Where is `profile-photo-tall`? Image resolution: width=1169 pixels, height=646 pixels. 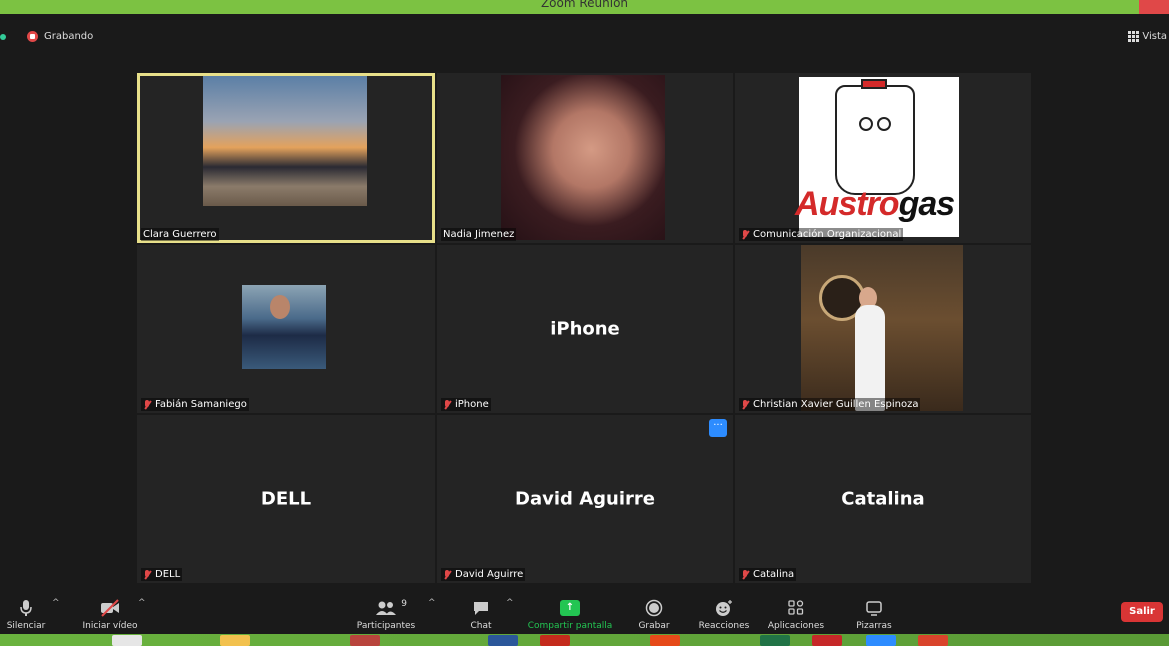 profile-photo-tall is located at coordinates (882, 328).